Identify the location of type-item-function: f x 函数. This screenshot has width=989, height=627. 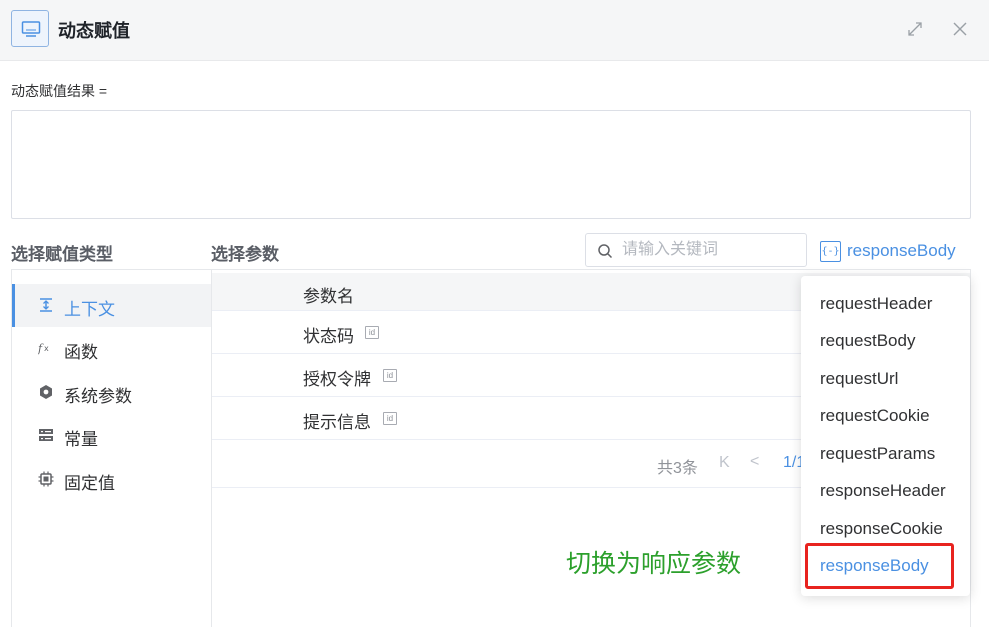
(111, 348).